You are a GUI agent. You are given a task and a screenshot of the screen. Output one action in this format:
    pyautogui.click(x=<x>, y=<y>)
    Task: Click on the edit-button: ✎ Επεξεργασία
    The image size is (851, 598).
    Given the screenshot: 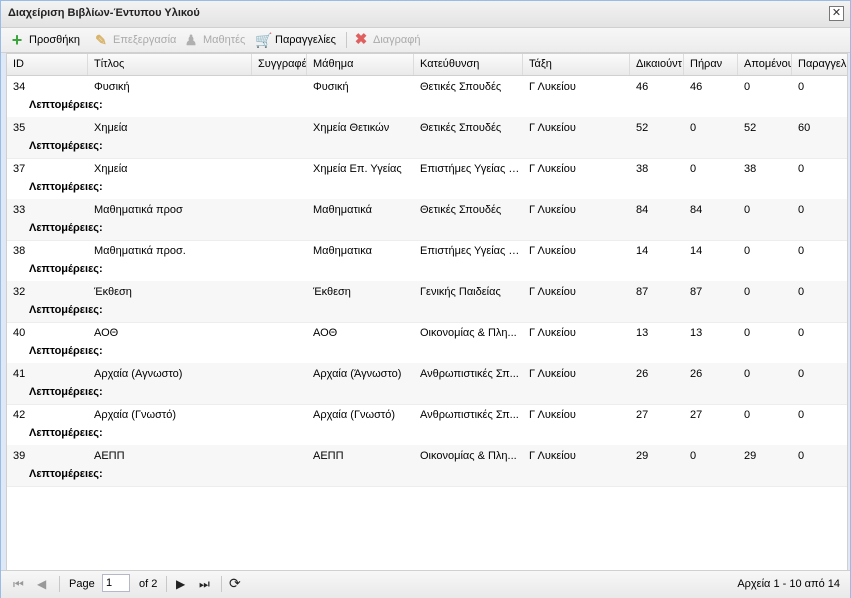 What is the action you would take?
    pyautogui.click(x=134, y=40)
    